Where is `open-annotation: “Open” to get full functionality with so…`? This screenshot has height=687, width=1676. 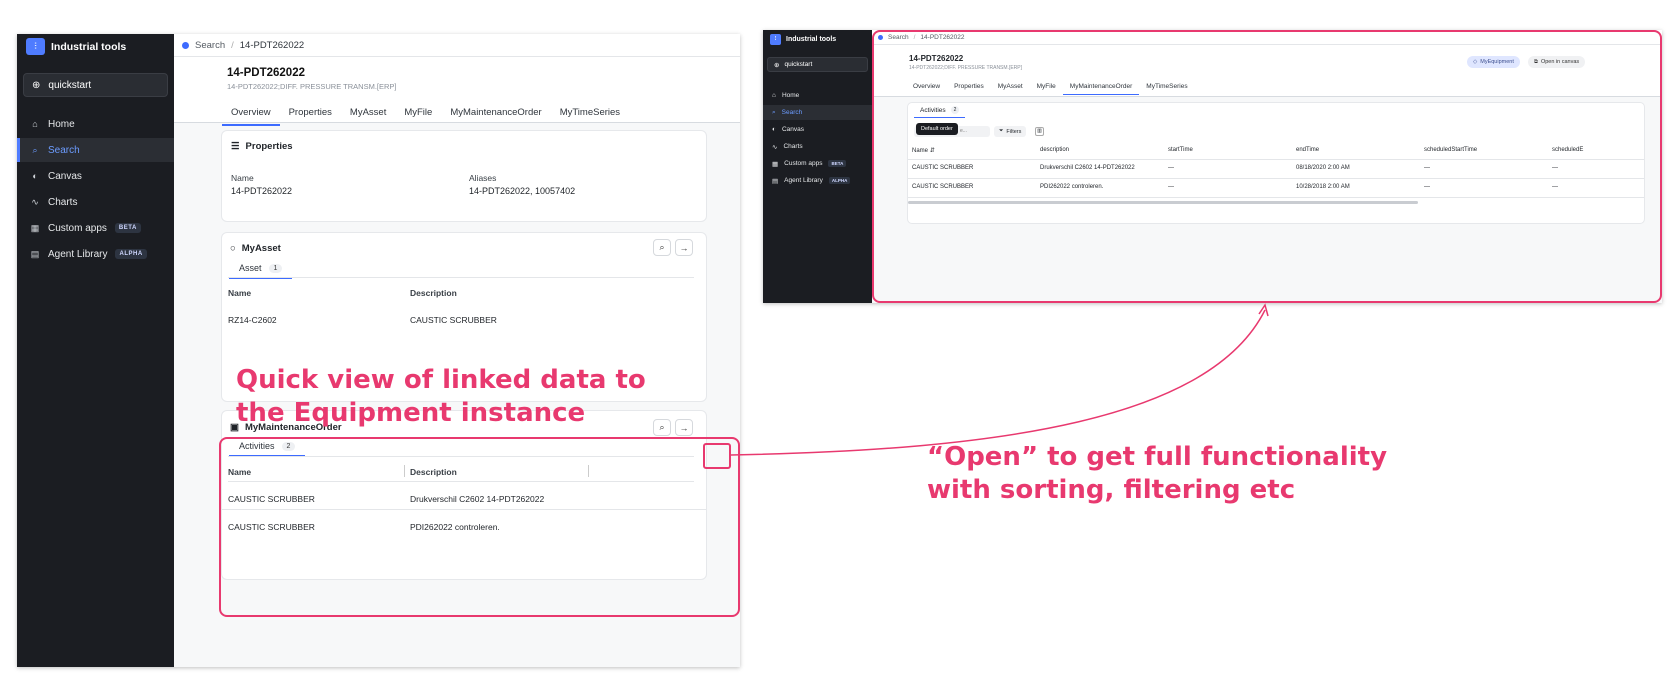
open-annotation: “Open” to get full functionality with so… is located at coordinates (1157, 473).